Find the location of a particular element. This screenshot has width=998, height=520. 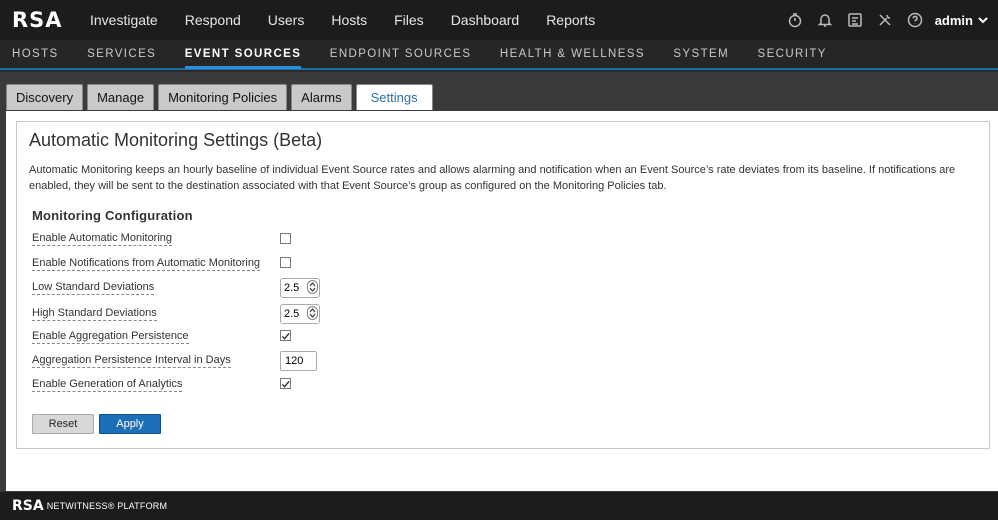

apply-button: Apply is located at coordinates (130, 424).